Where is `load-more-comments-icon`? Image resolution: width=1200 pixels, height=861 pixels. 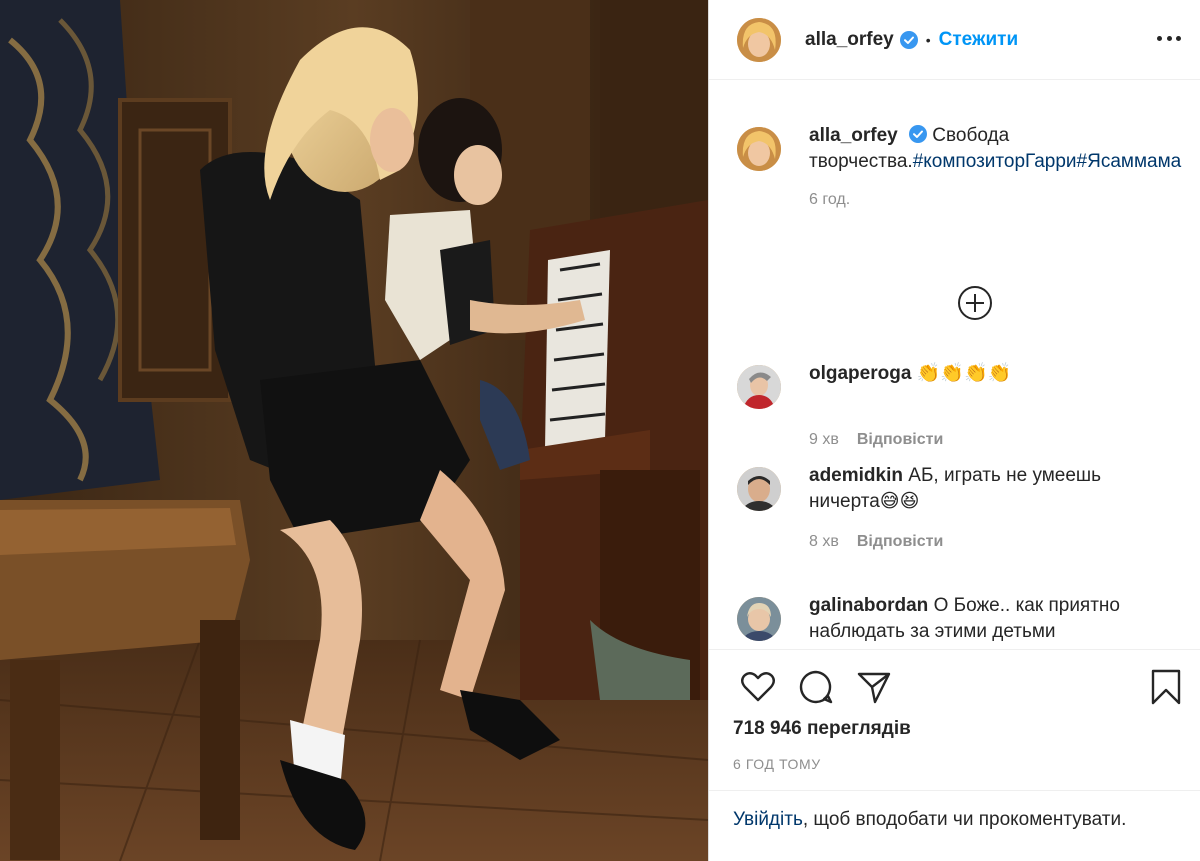
load-more-comments-icon is located at coordinates (975, 303).